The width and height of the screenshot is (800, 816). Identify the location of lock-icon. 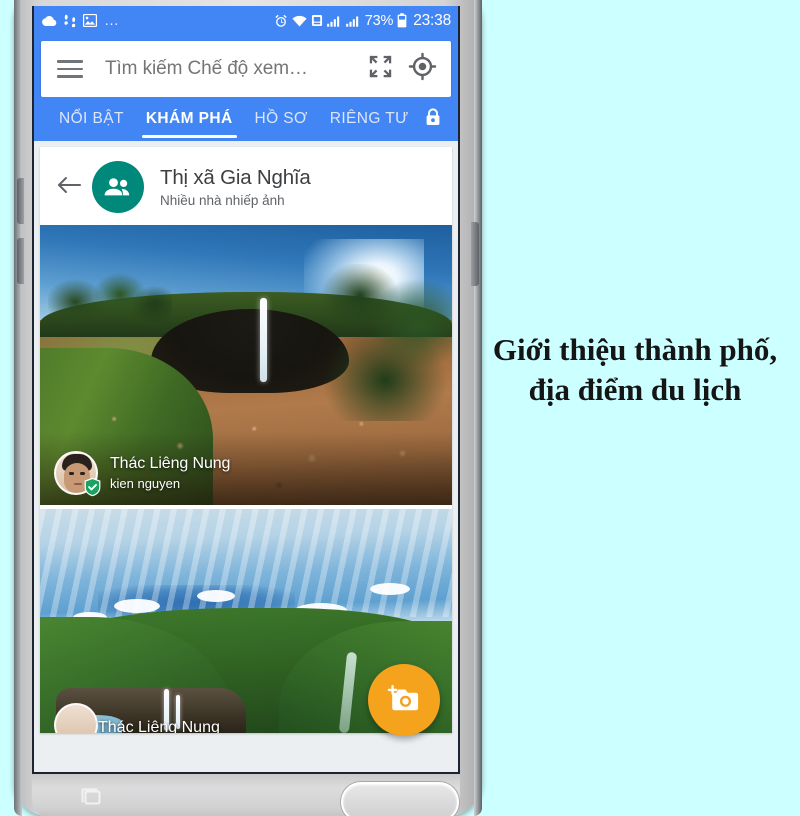
(433, 119).